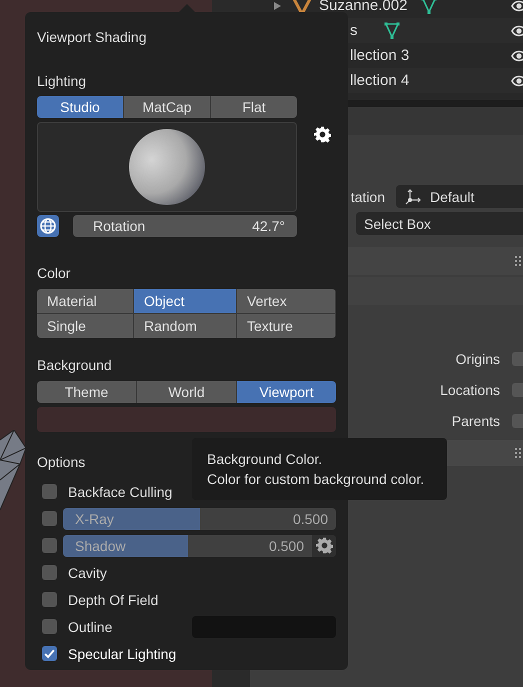 Image resolution: width=523 pixels, height=687 pixels. I want to click on mode-tab: Flat, so click(254, 107).